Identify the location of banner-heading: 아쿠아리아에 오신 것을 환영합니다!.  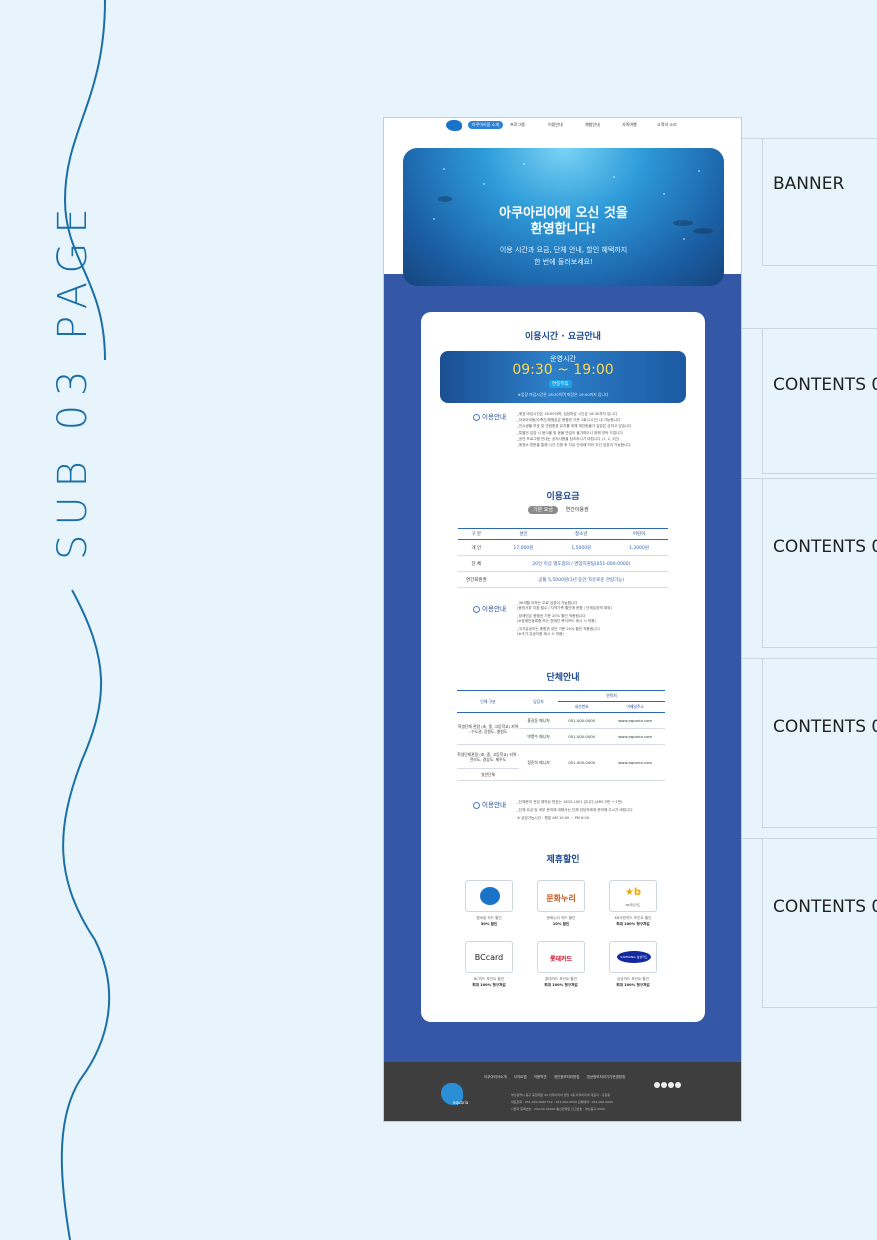
(563, 221).